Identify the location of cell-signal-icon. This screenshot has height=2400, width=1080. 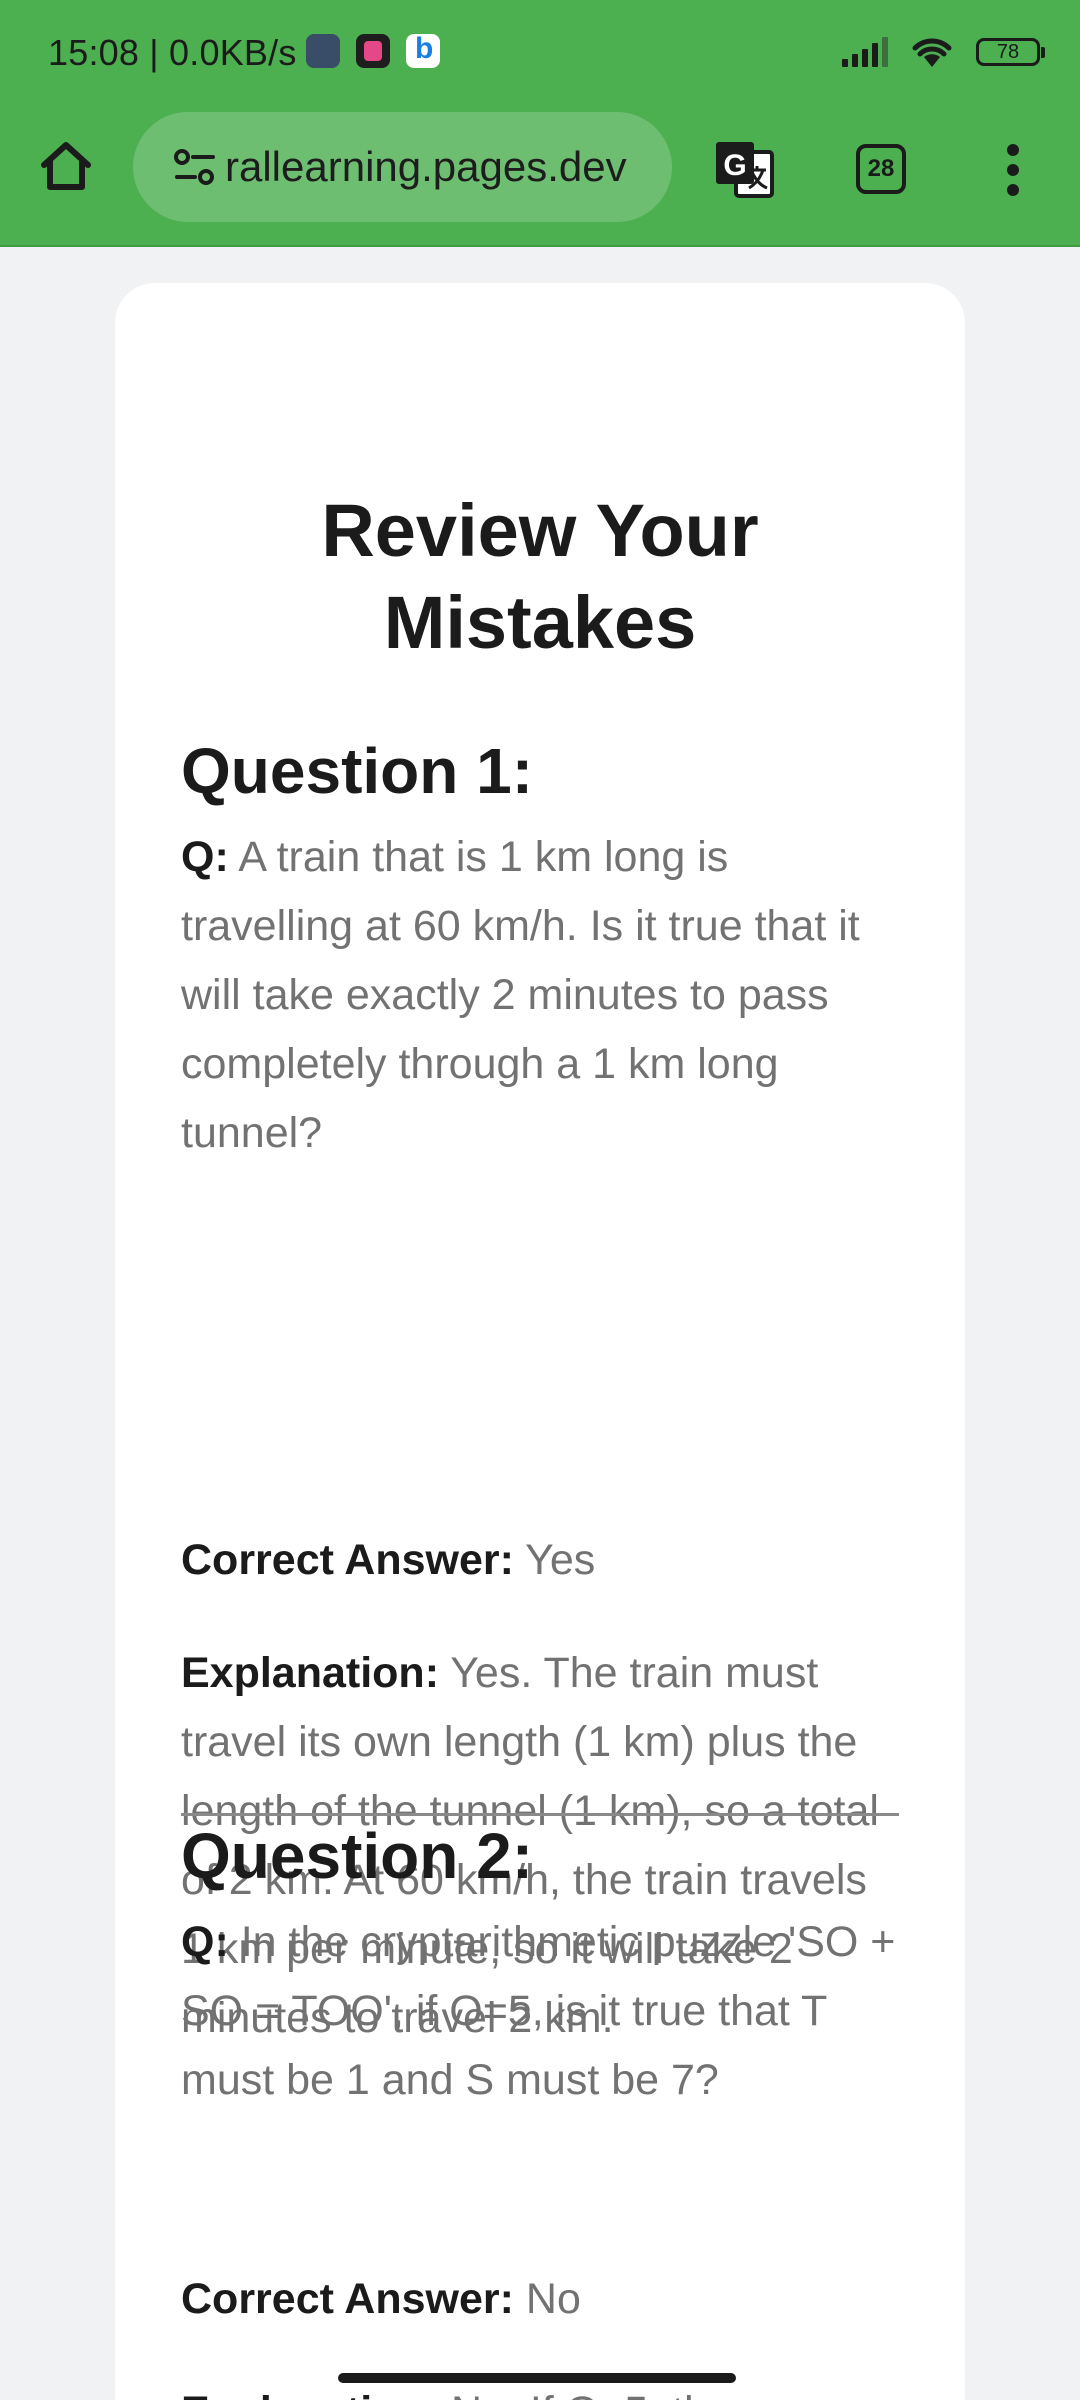
(865, 52).